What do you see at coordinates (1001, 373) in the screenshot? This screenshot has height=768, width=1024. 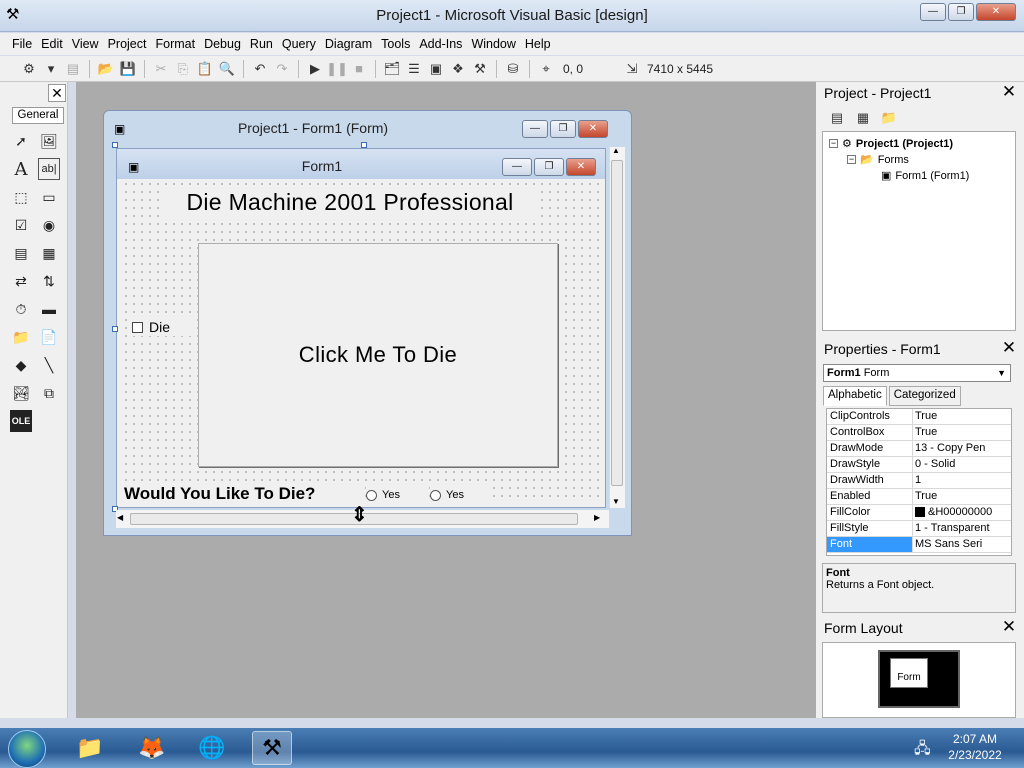 I see `chevron-down-icon: ▼` at bounding box center [1001, 373].